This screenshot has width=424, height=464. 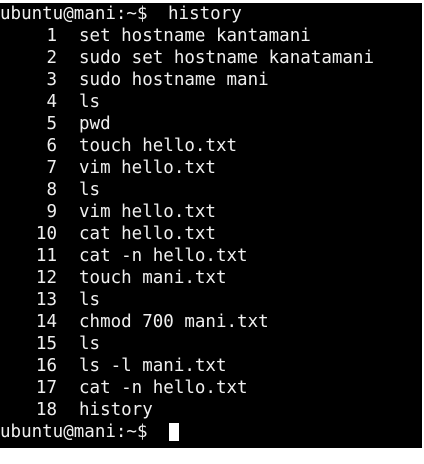 What do you see at coordinates (211, 344) in the screenshot?
I see `history-entry: 15 ls` at bounding box center [211, 344].